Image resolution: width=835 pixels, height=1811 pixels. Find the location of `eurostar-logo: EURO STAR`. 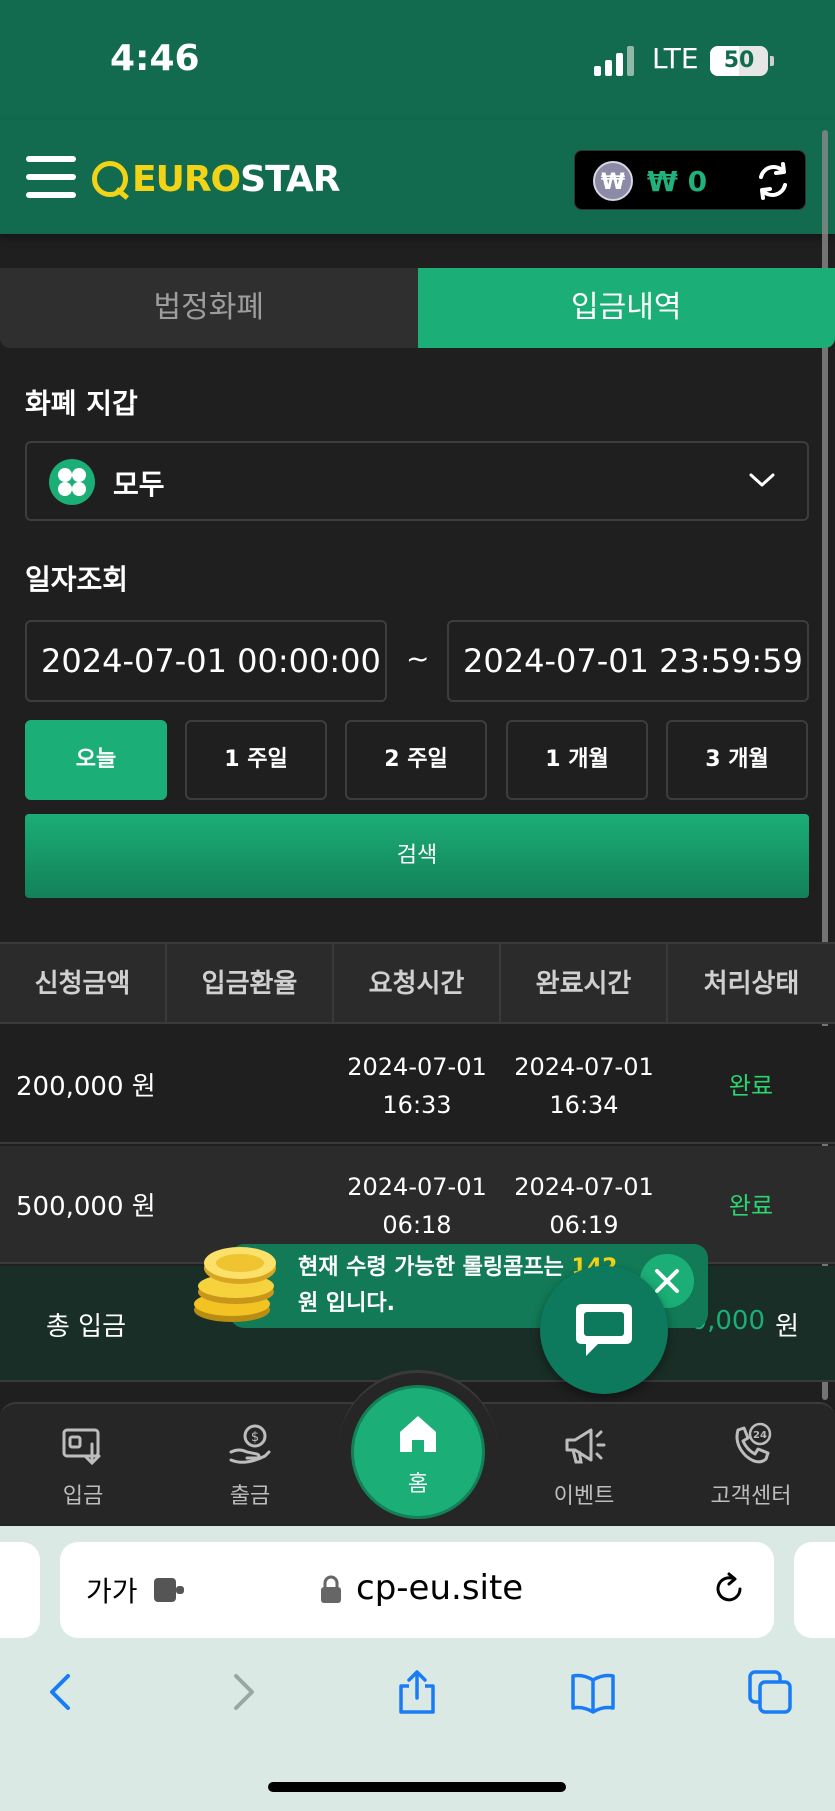

eurostar-logo: EURO STAR is located at coordinates (216, 179).